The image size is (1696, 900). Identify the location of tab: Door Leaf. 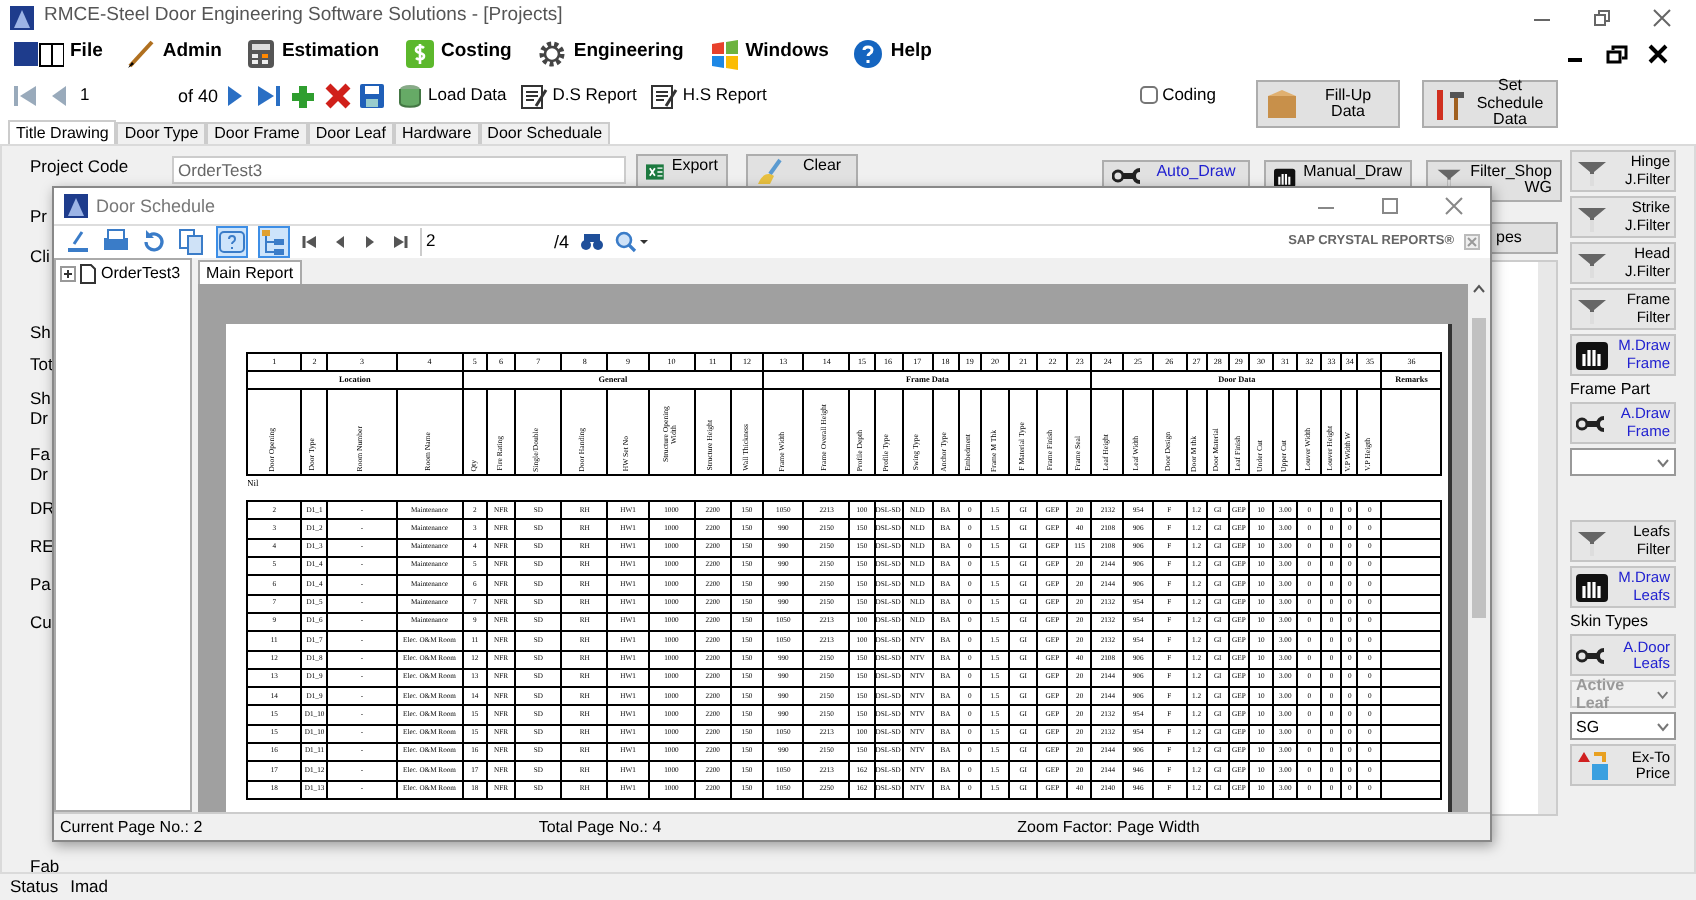
(350, 133).